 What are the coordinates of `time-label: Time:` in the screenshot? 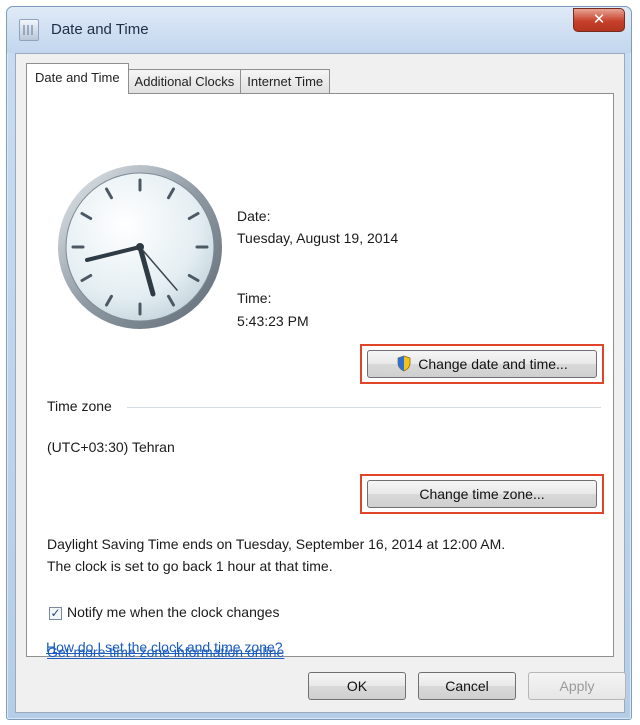 It's located at (254, 298).